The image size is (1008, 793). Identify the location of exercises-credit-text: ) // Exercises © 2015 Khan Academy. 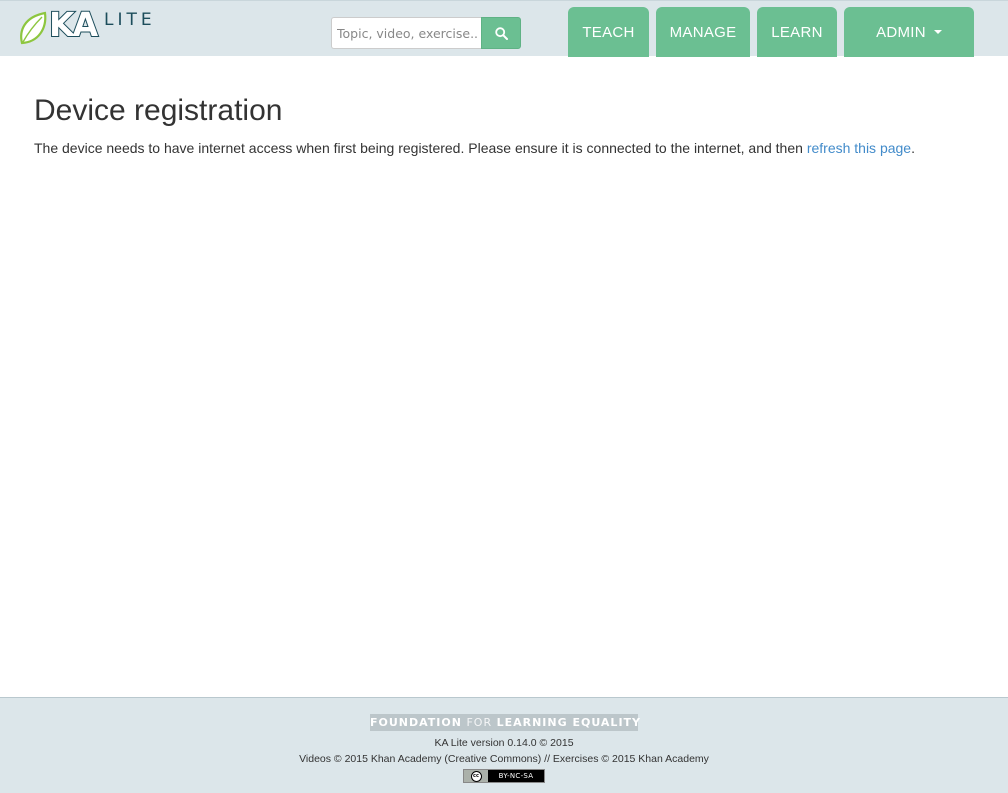
(623, 759).